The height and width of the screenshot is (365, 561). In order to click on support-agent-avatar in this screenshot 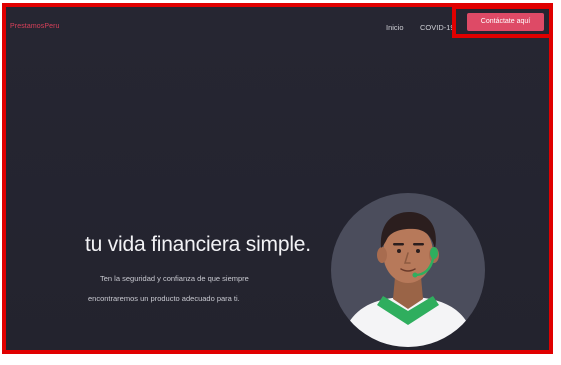, I will do `click(408, 270)`.